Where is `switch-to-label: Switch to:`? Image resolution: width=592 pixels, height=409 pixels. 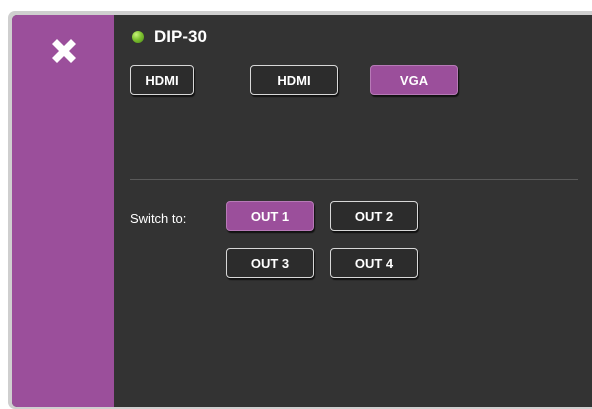 switch-to-label: Switch to: is located at coordinates (158, 218).